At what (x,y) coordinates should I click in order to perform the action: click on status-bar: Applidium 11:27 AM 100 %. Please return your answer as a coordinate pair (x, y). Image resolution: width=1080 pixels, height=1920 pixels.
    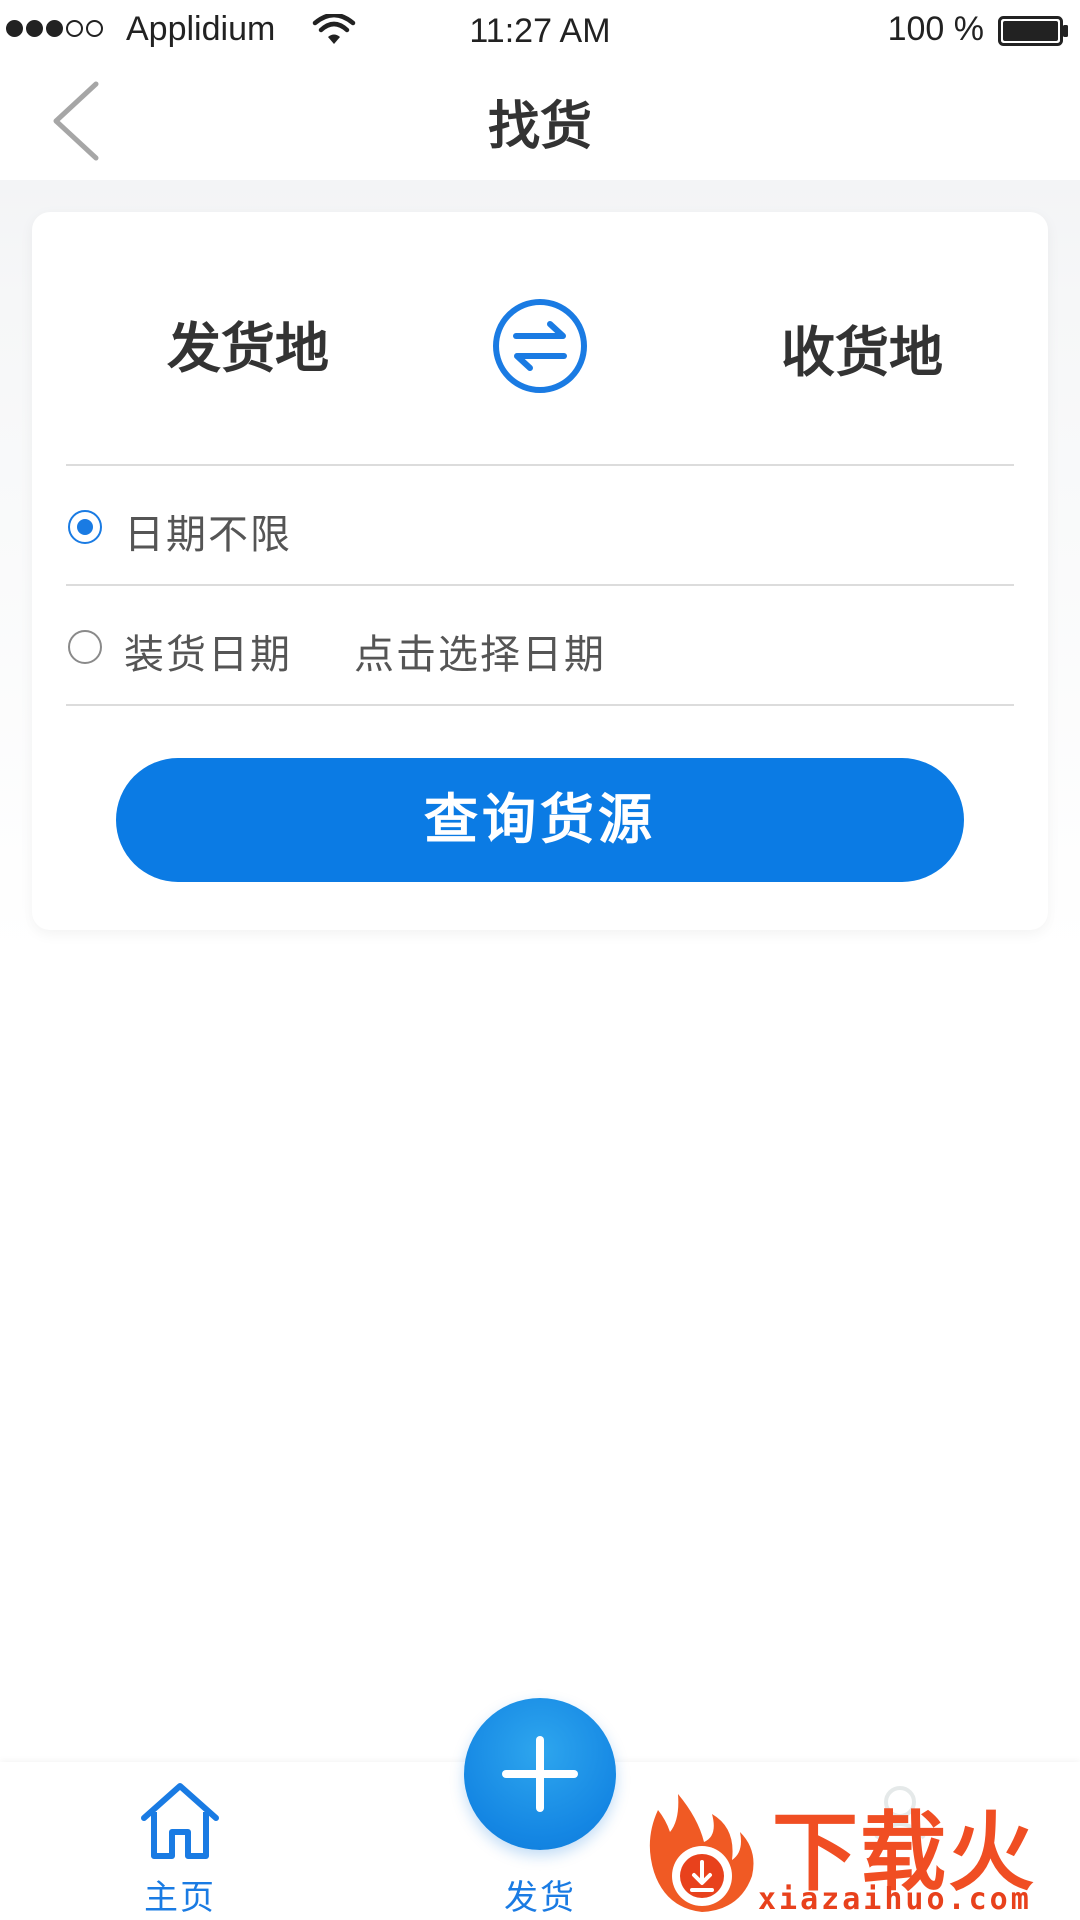
    Looking at the image, I should click on (540, 31).